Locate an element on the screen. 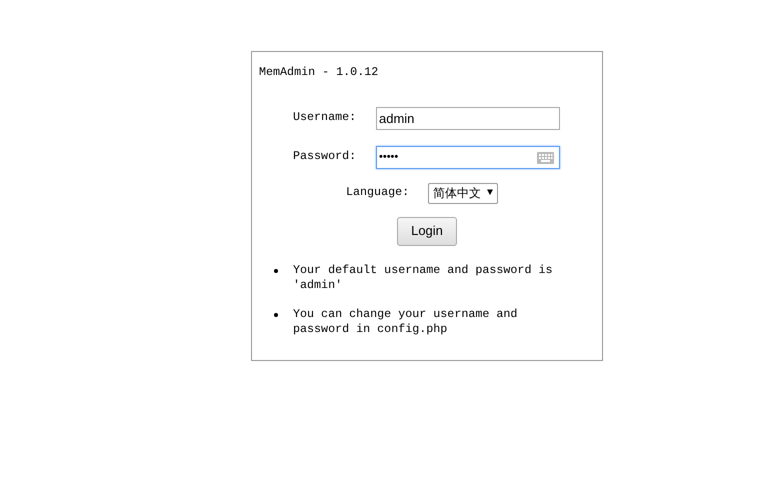 Image resolution: width=771 pixels, height=479 pixels. username-field: admin is located at coordinates (468, 118).